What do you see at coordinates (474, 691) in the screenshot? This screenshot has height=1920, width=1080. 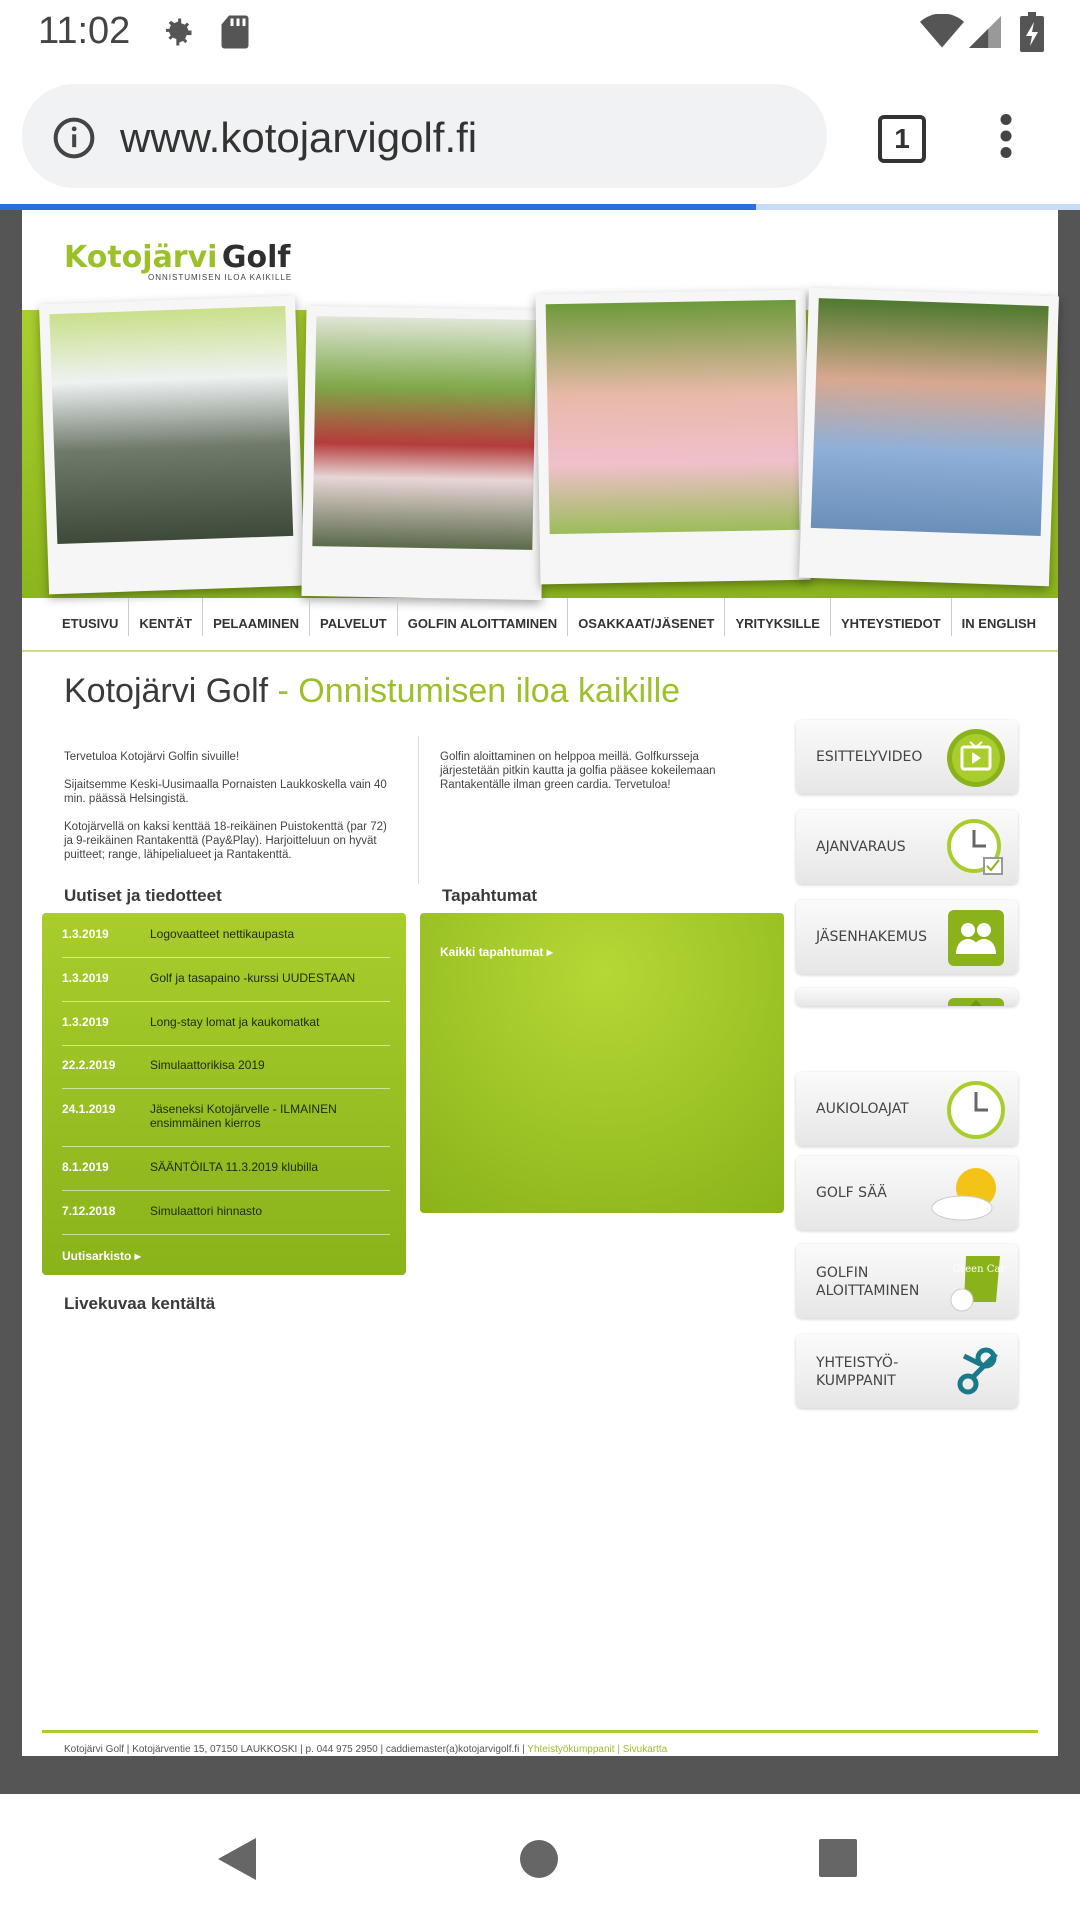 I see `page-title-sub: - Onnistumisen iloa kaikille` at bounding box center [474, 691].